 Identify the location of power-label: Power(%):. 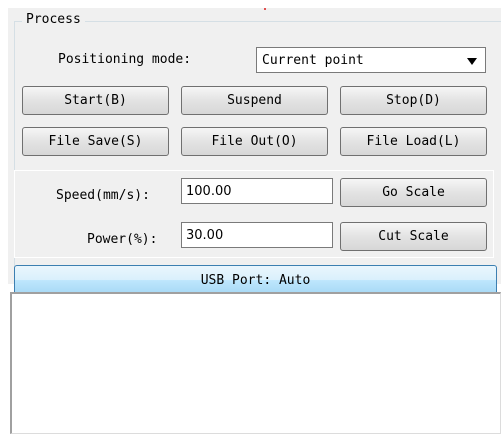
(122, 239).